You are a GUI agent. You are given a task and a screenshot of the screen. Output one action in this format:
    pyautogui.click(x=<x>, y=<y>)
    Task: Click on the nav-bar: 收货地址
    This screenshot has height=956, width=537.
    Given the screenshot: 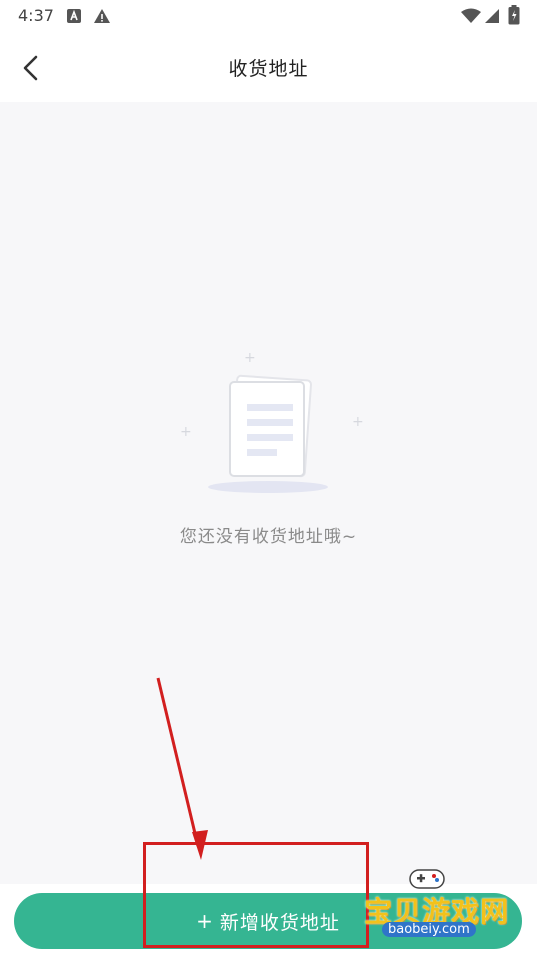 What is the action you would take?
    pyautogui.click(x=268, y=68)
    